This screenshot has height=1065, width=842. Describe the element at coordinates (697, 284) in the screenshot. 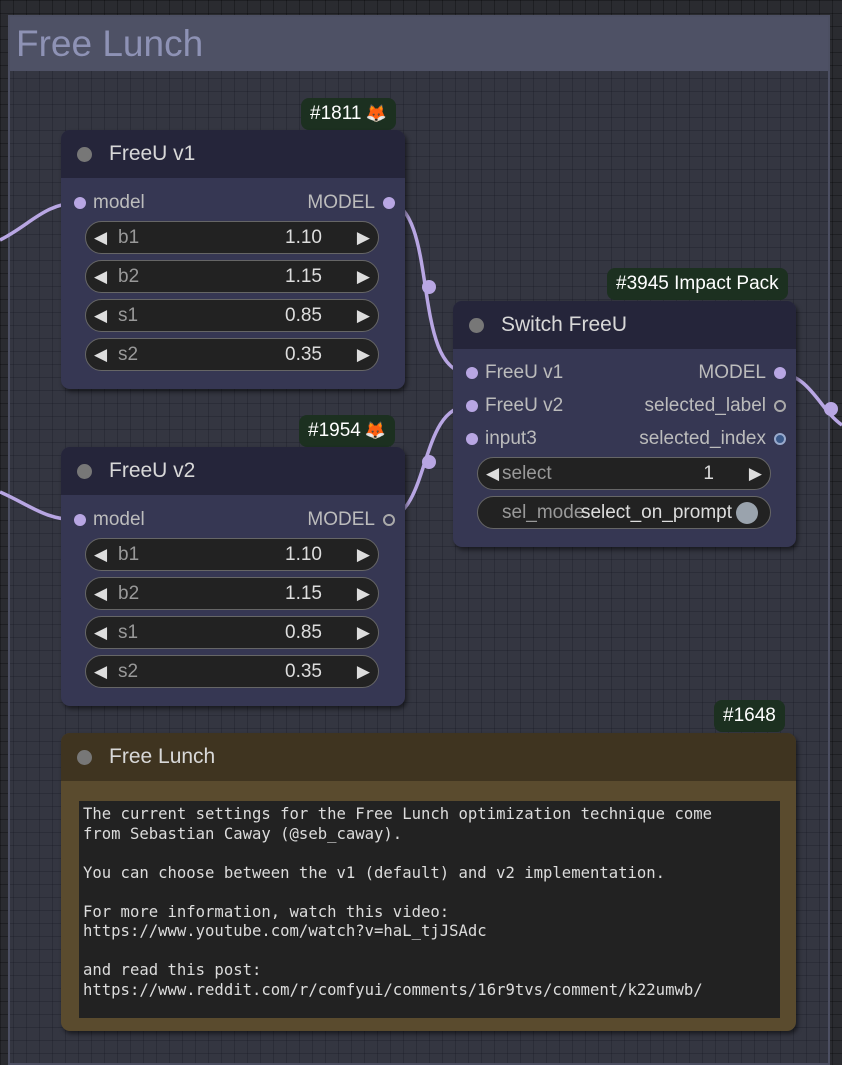

I see `node-id-badge: #3945 Impact Pack` at that location.